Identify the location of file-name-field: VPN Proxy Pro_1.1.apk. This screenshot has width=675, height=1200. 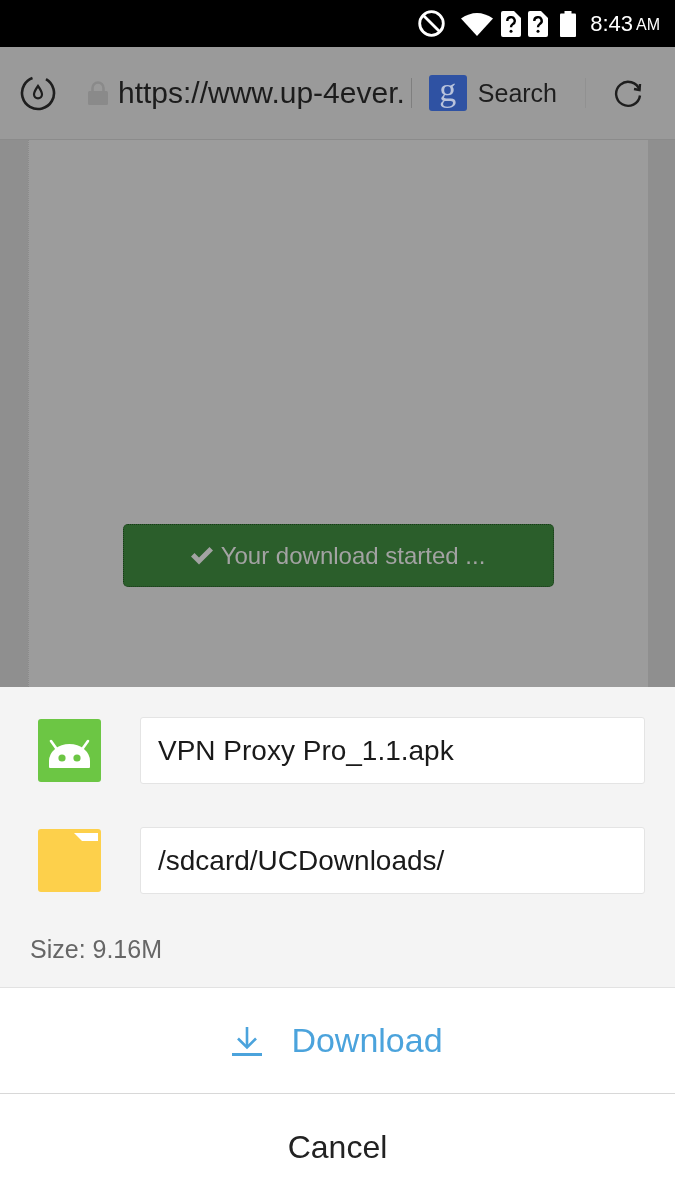
(392, 750).